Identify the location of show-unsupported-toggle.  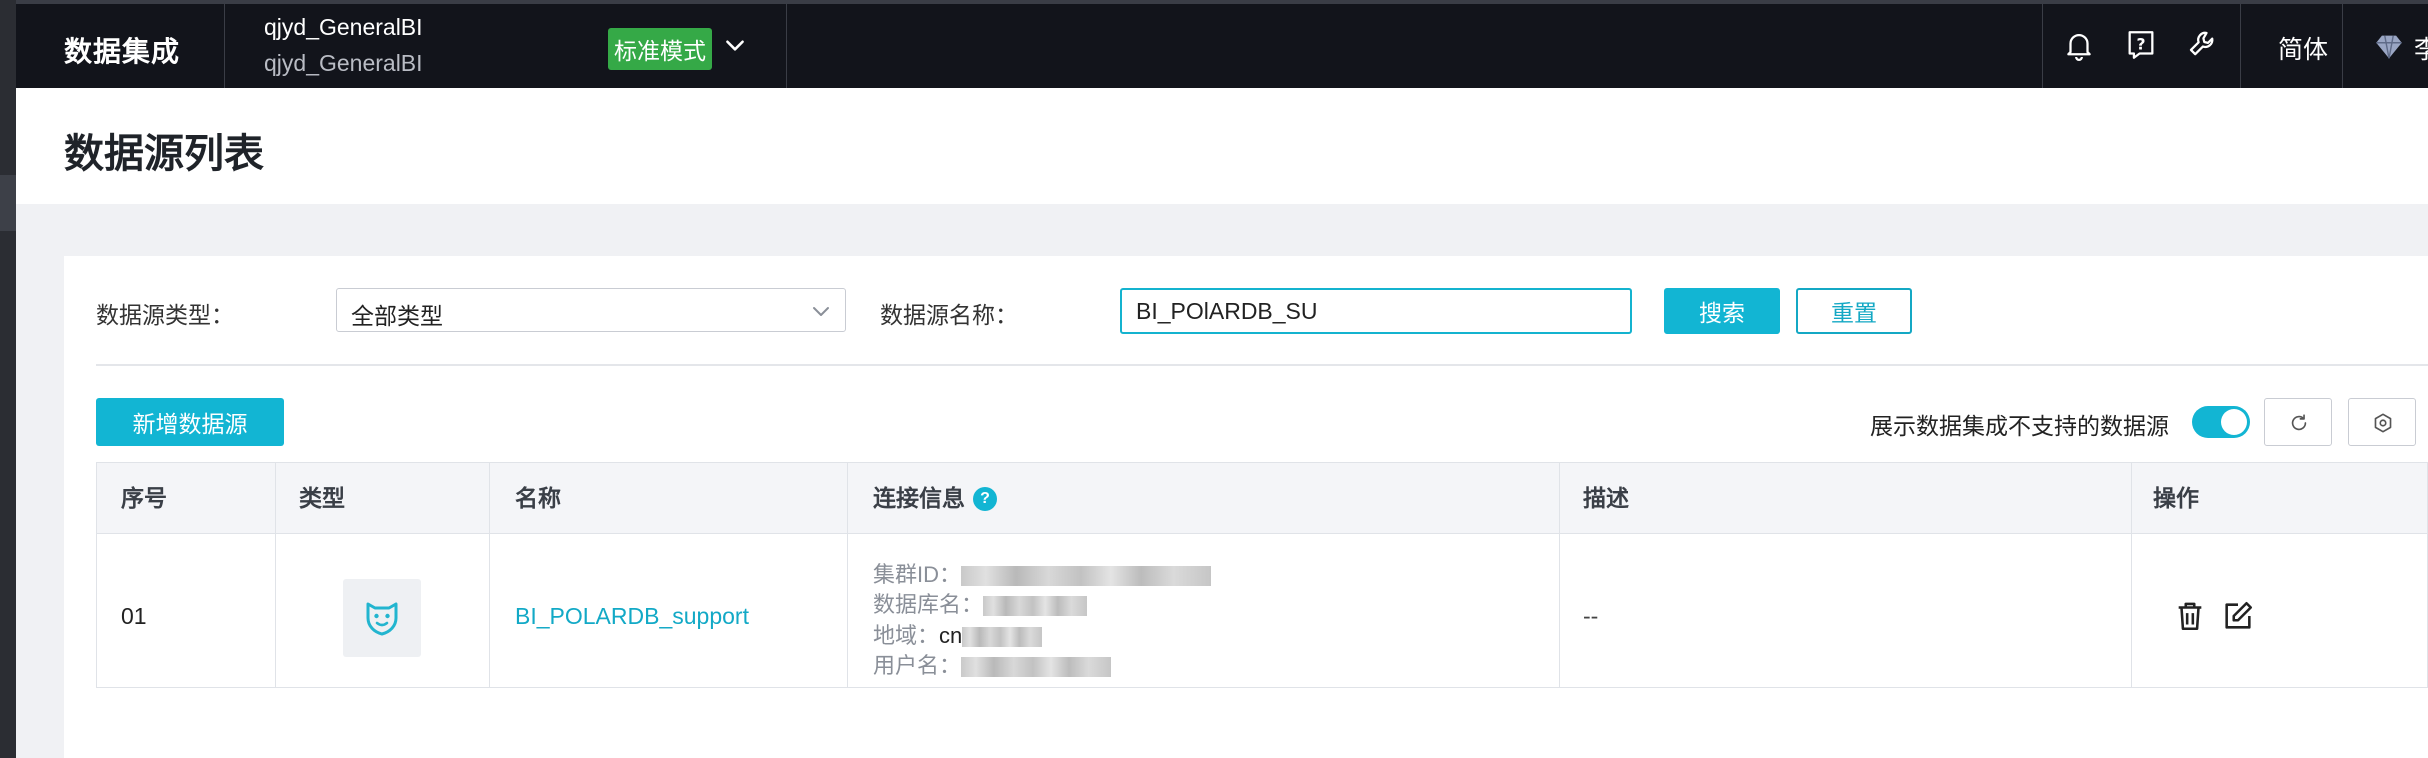
(2221, 422).